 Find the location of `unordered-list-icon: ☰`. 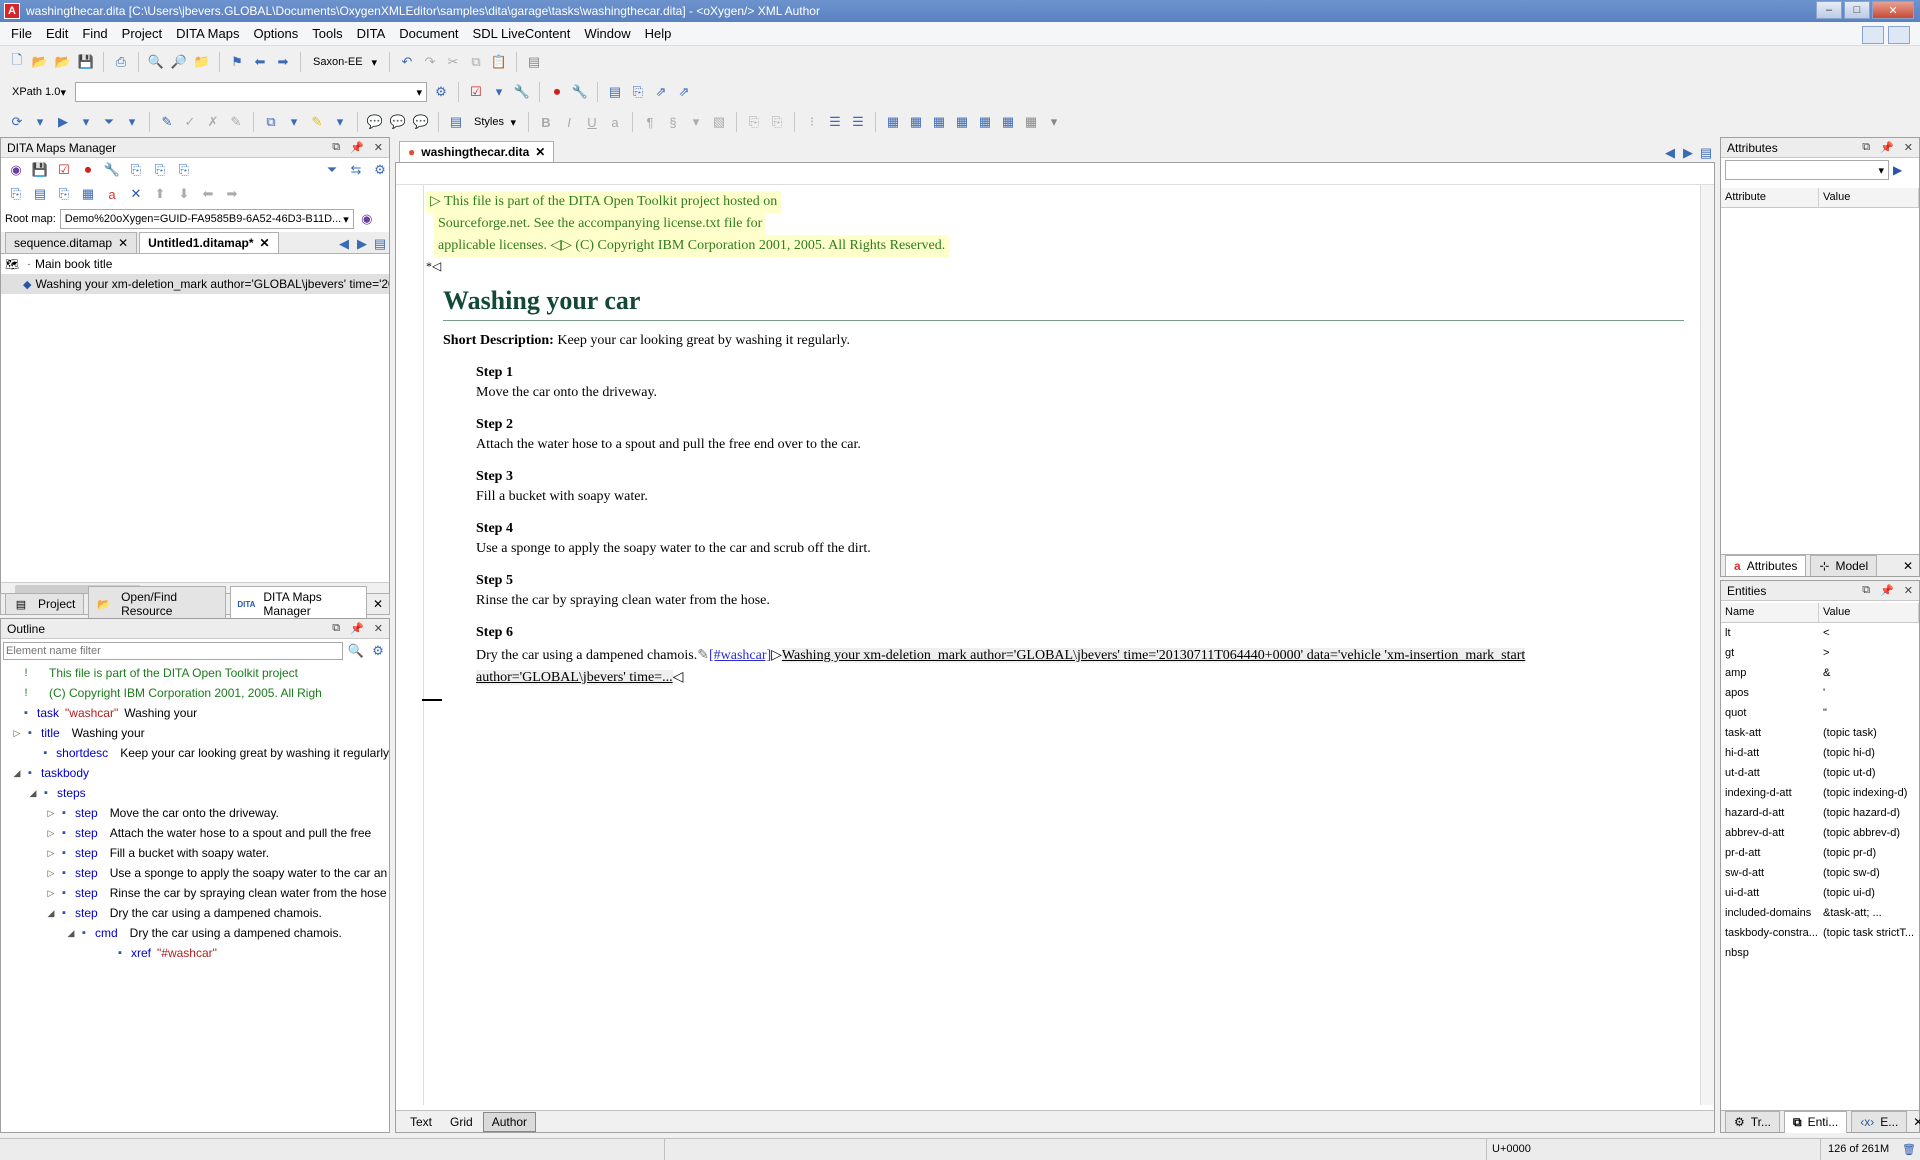

unordered-list-icon: ☰ is located at coordinates (835, 122).